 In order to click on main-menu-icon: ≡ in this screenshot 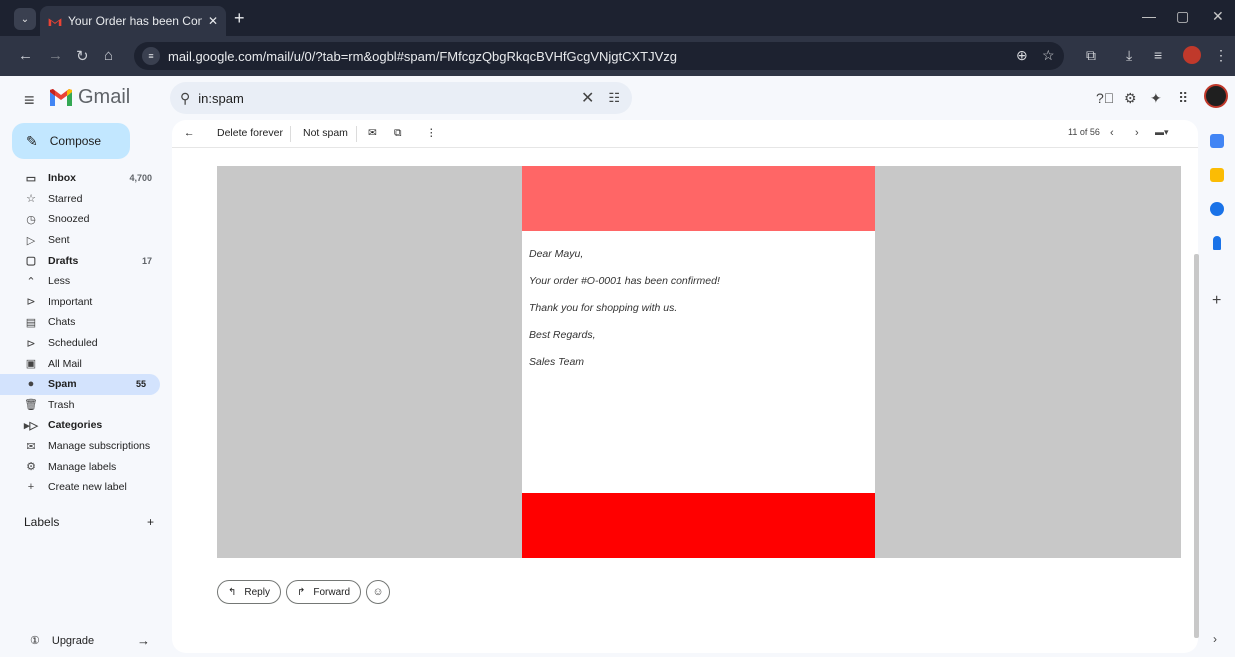, I will do `click(29, 100)`.